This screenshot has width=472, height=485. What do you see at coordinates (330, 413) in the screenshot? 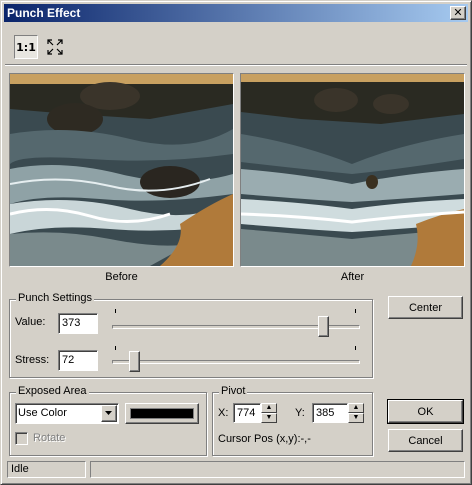
I see `pivot-y-input: 385` at bounding box center [330, 413].